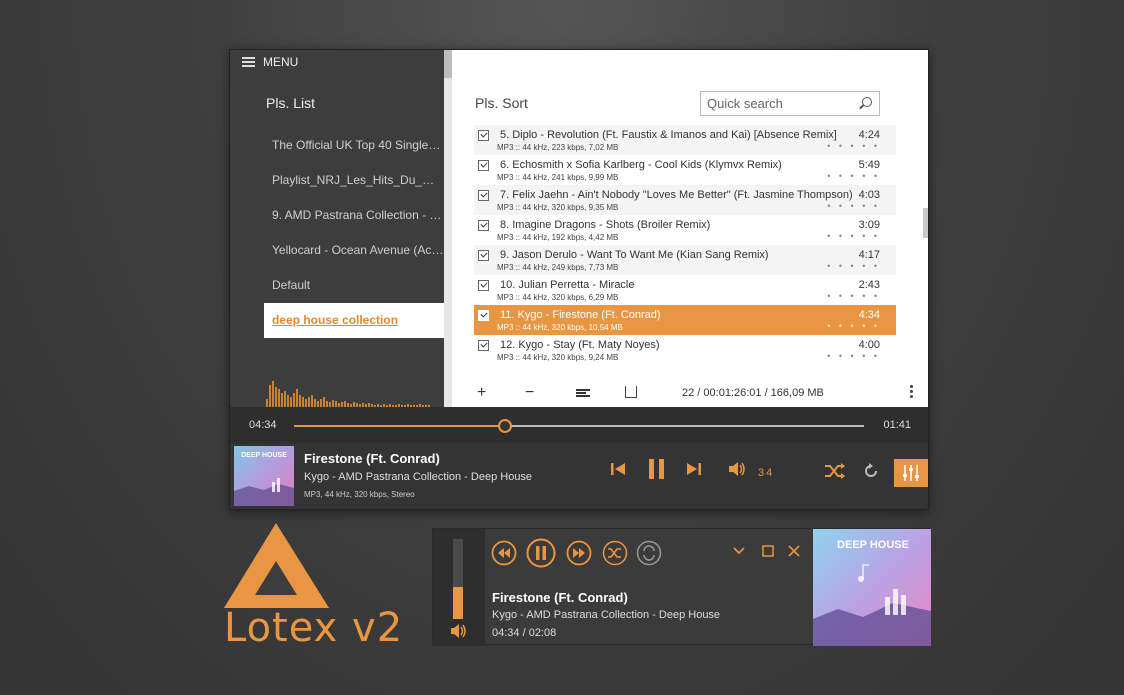 The height and width of the screenshot is (695, 1124). What do you see at coordinates (912, 392) in the screenshot?
I see `more-icon` at bounding box center [912, 392].